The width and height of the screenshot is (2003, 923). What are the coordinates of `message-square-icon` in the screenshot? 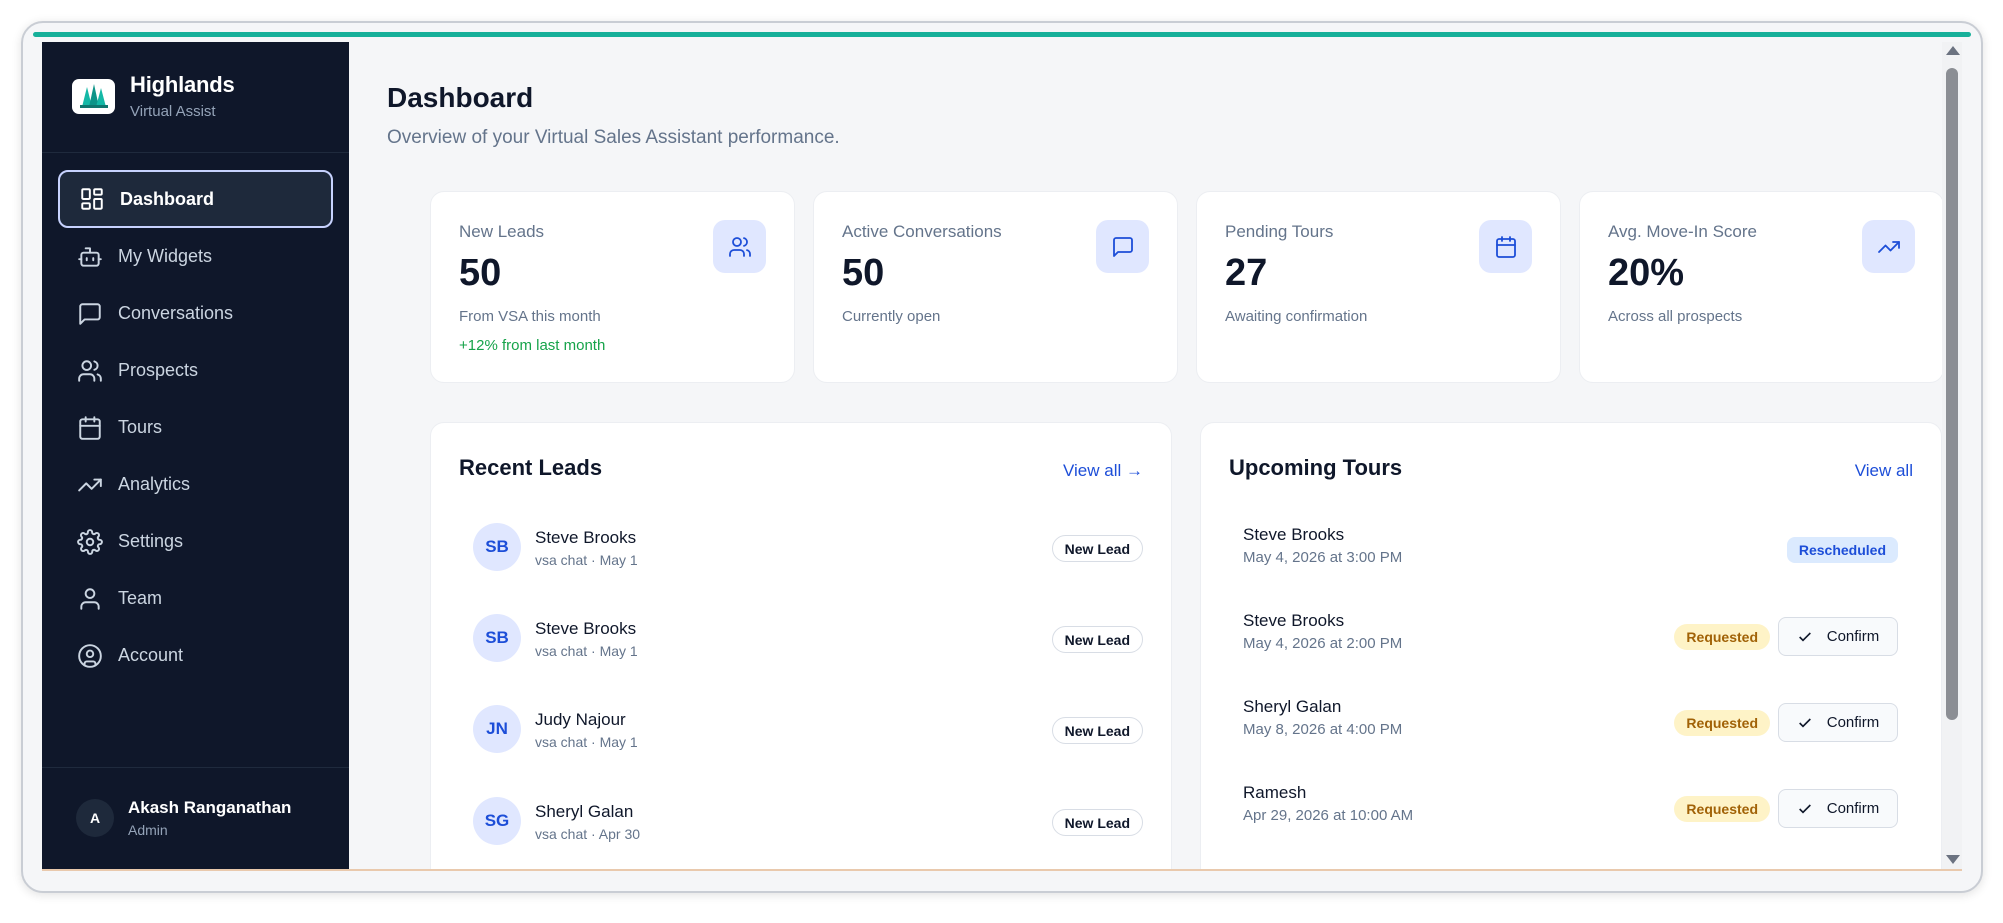 It's located at (1122, 246).